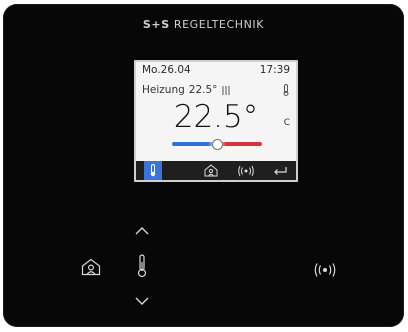  I want to click on brand-logo: S+S REGELTECHNIK, so click(203, 24).